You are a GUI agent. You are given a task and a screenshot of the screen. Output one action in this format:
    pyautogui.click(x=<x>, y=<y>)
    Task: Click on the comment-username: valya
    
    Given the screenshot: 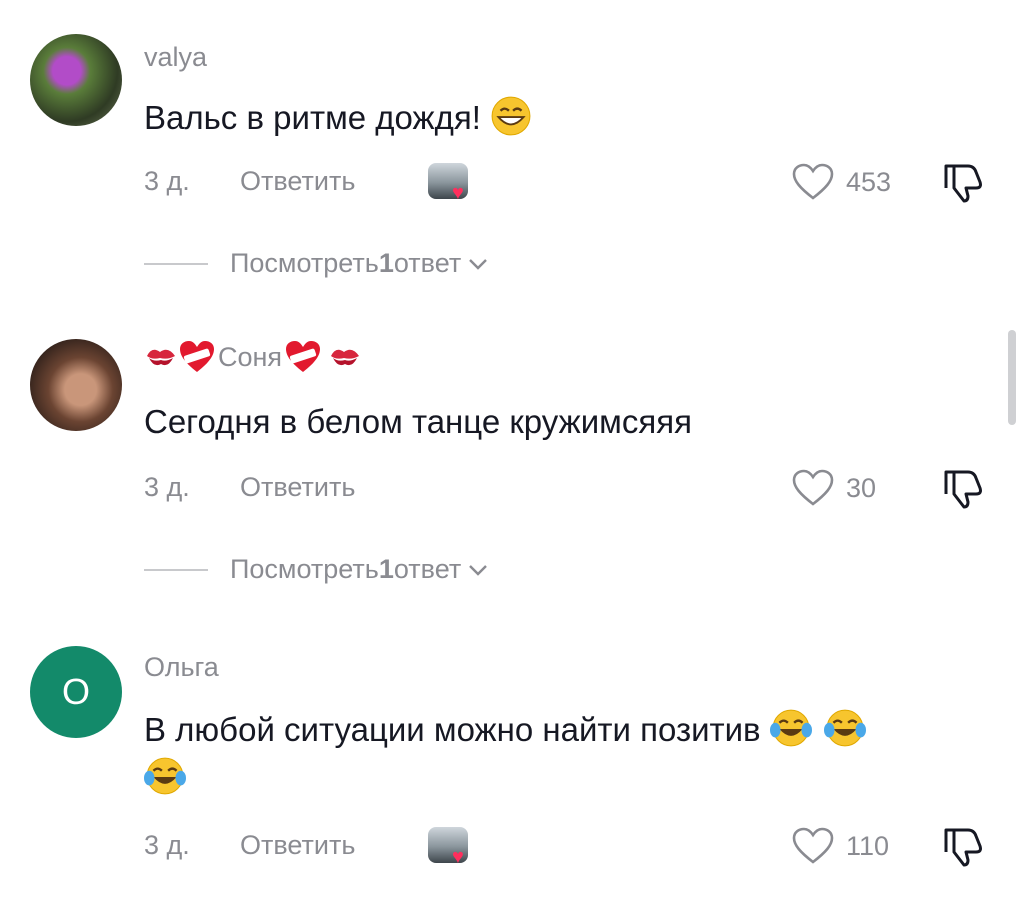 What is the action you would take?
    pyautogui.click(x=175, y=57)
    